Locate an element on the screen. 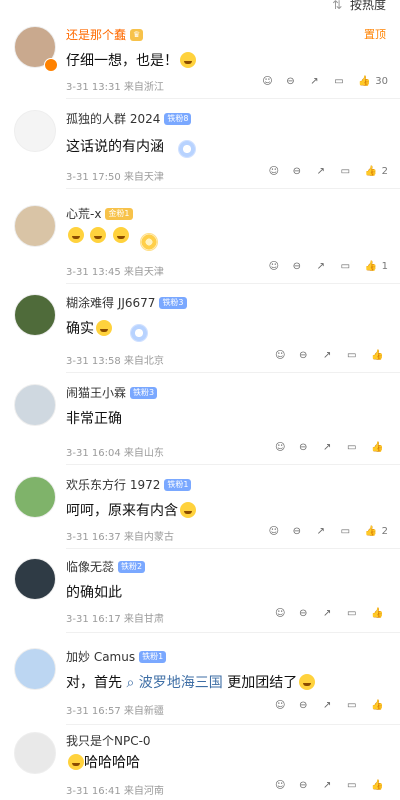 This screenshot has height=800, width=400. comment-text: 非常正确 is located at coordinates (94, 419).